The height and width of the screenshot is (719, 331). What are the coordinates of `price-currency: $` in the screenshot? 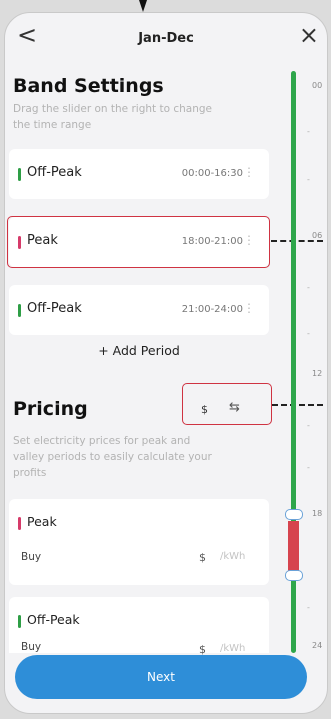 It's located at (202, 557).